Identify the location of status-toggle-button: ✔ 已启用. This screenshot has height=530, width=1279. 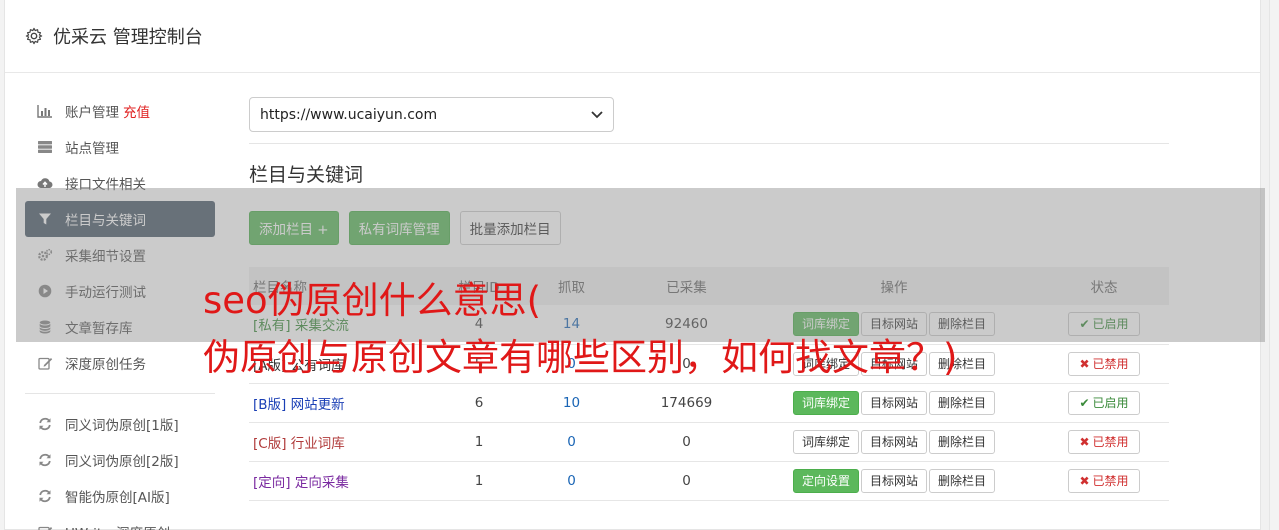
(1104, 402).